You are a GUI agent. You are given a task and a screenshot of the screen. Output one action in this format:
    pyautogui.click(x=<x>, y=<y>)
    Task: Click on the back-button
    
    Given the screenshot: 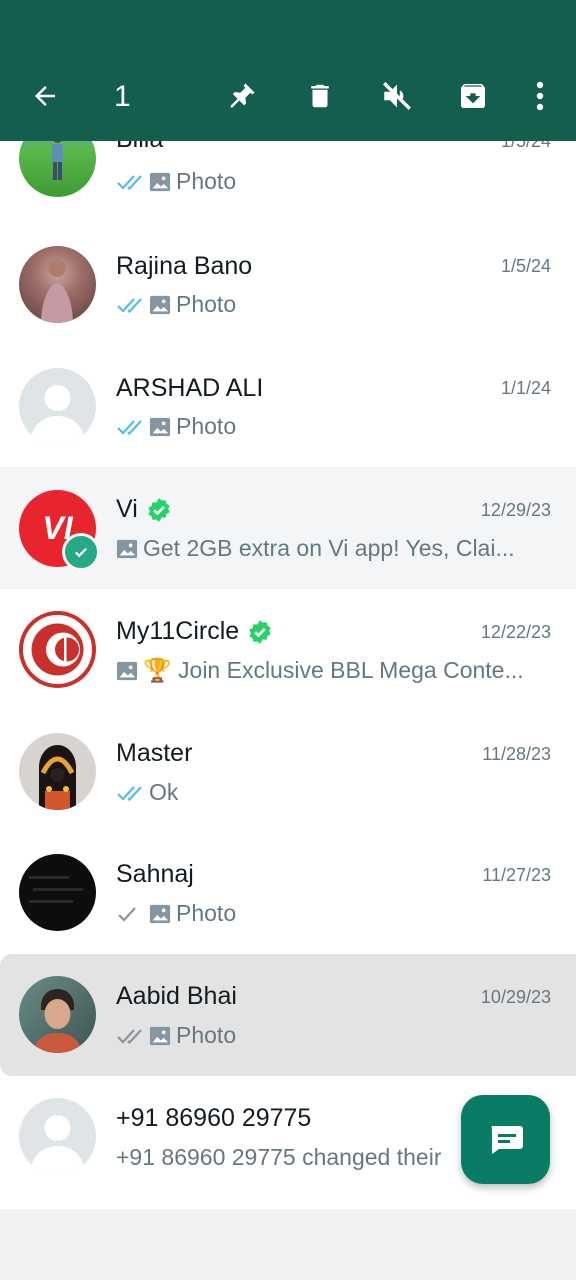 What is the action you would take?
    pyautogui.click(x=45, y=96)
    